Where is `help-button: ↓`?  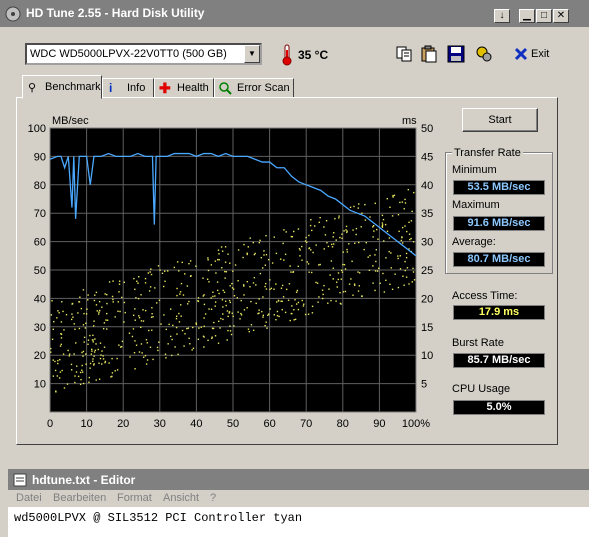
help-button: ↓ is located at coordinates (502, 16).